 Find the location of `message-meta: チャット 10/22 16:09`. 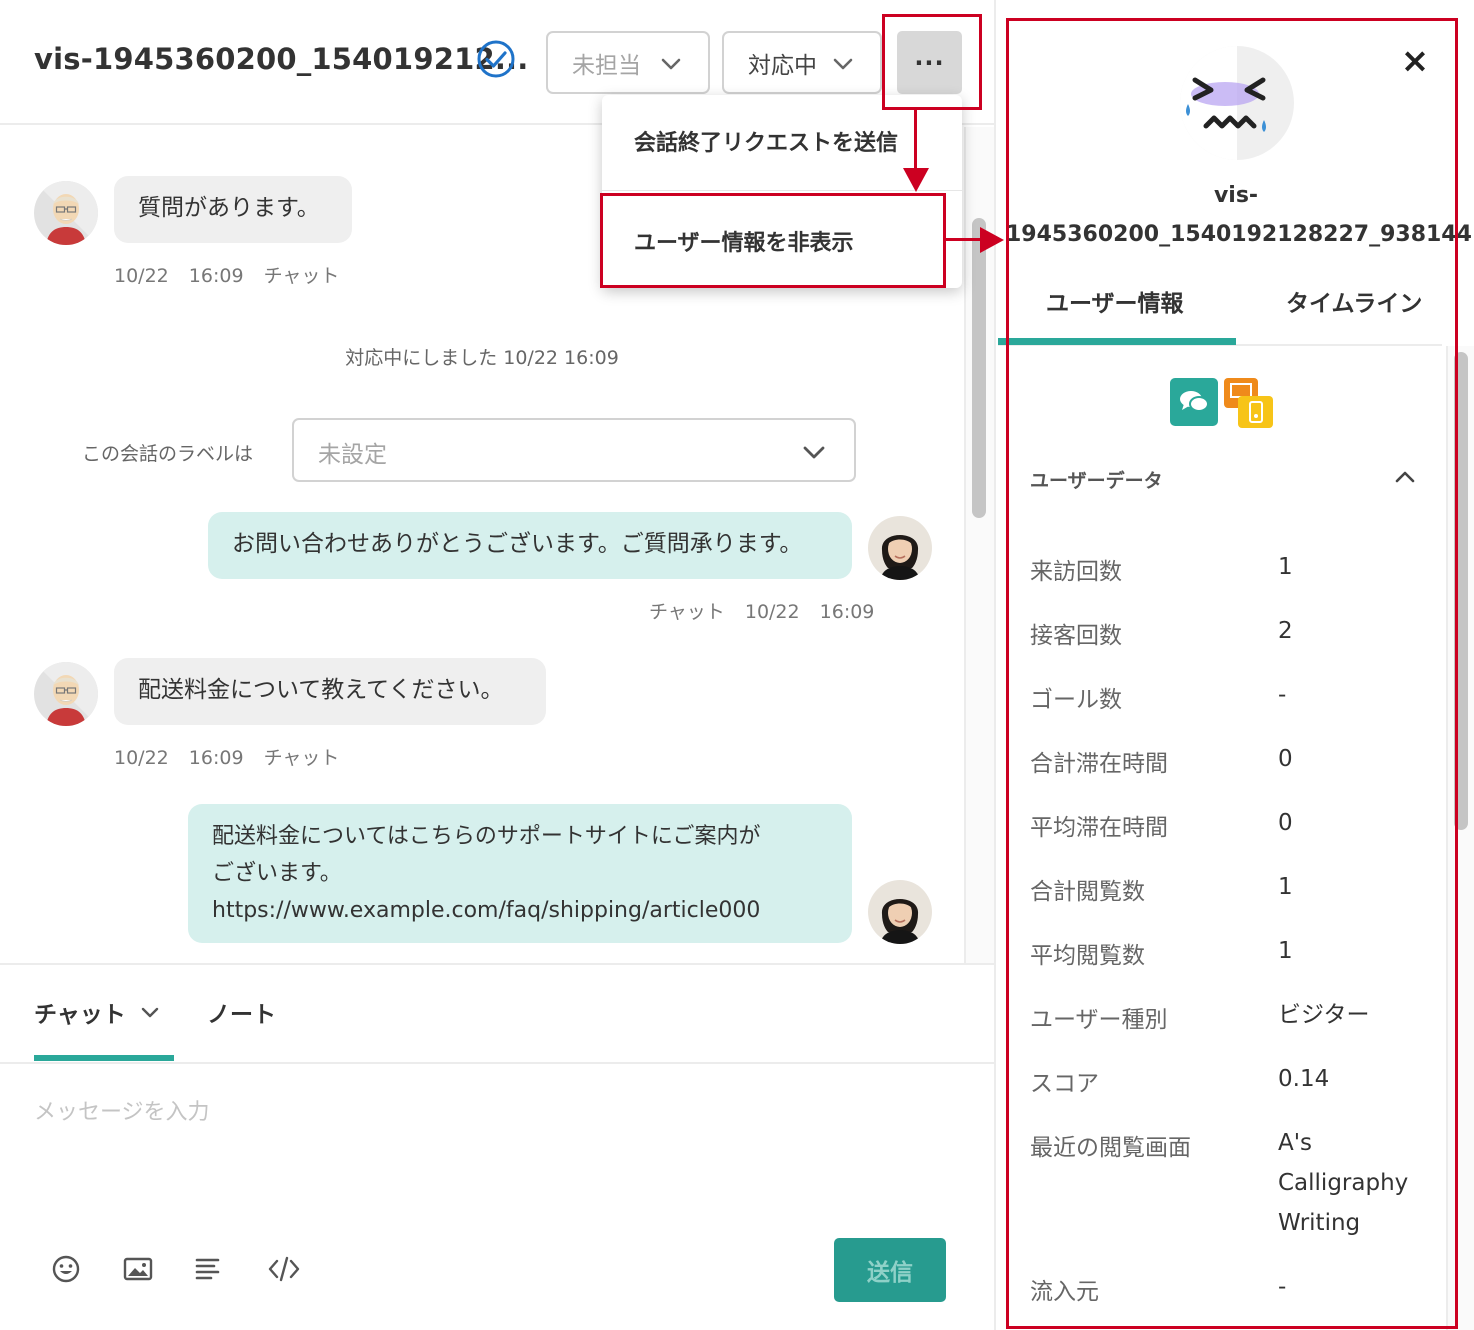

message-meta: チャット 10/22 16:09 is located at coordinates (762, 612).